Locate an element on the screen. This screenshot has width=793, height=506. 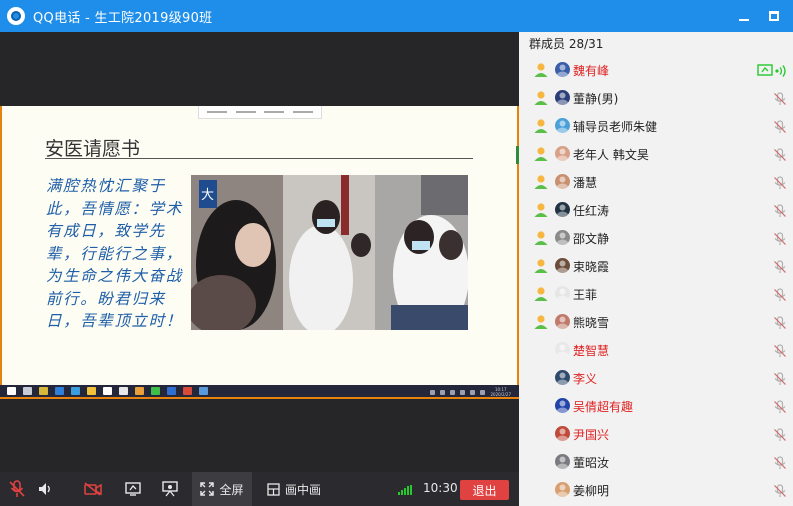
picture-in-picture-button: 画中画 is located at coordinates (294, 489).